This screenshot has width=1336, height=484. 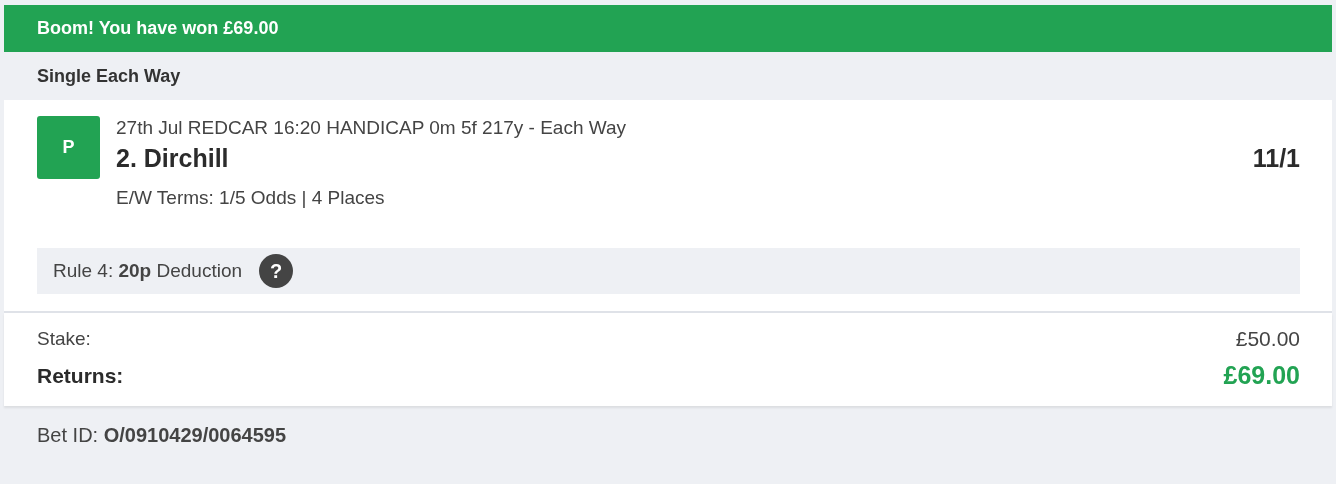 What do you see at coordinates (80, 375) in the screenshot?
I see `summary-label: Returns:` at bounding box center [80, 375].